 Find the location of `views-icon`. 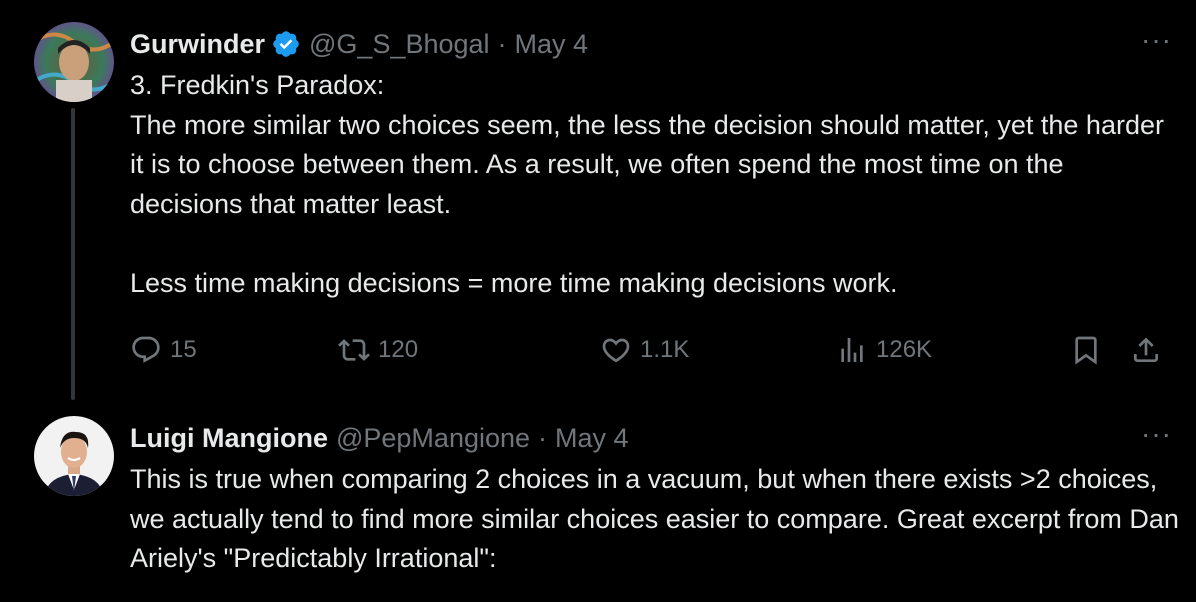

views-icon is located at coordinates (852, 350).